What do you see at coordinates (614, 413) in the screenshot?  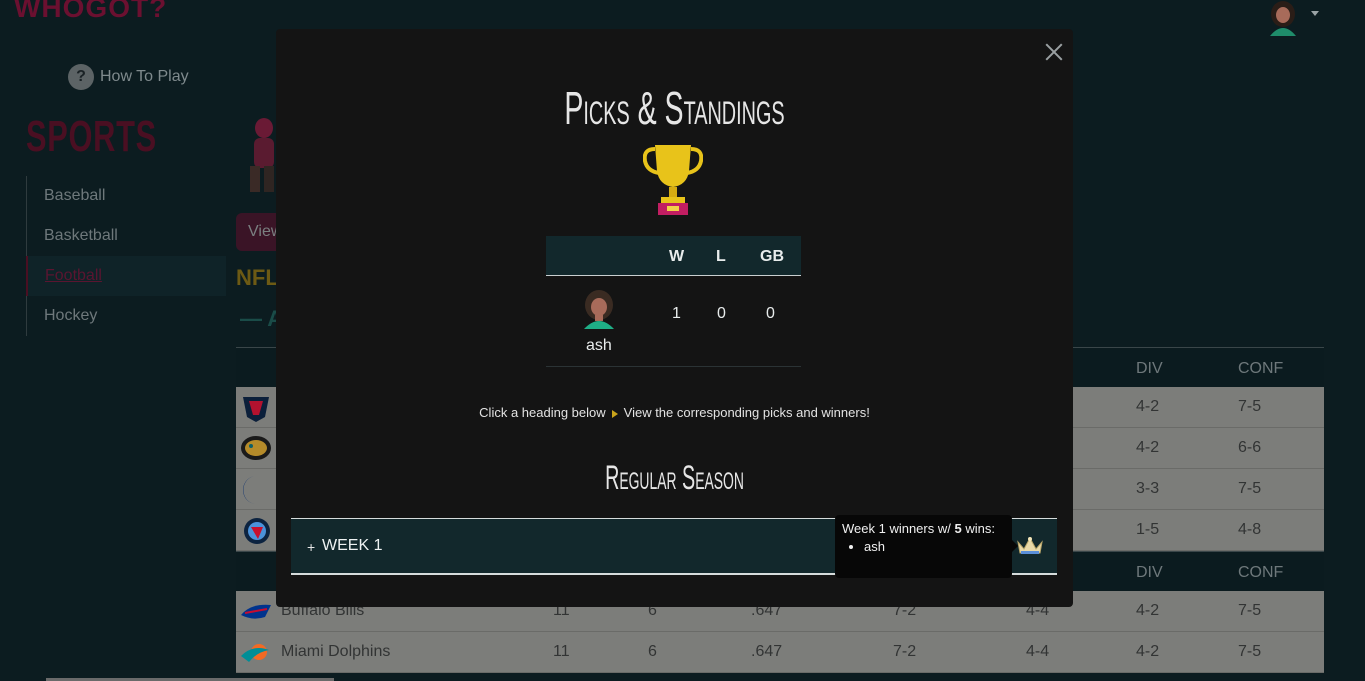 I see `arrow-right-icon` at bounding box center [614, 413].